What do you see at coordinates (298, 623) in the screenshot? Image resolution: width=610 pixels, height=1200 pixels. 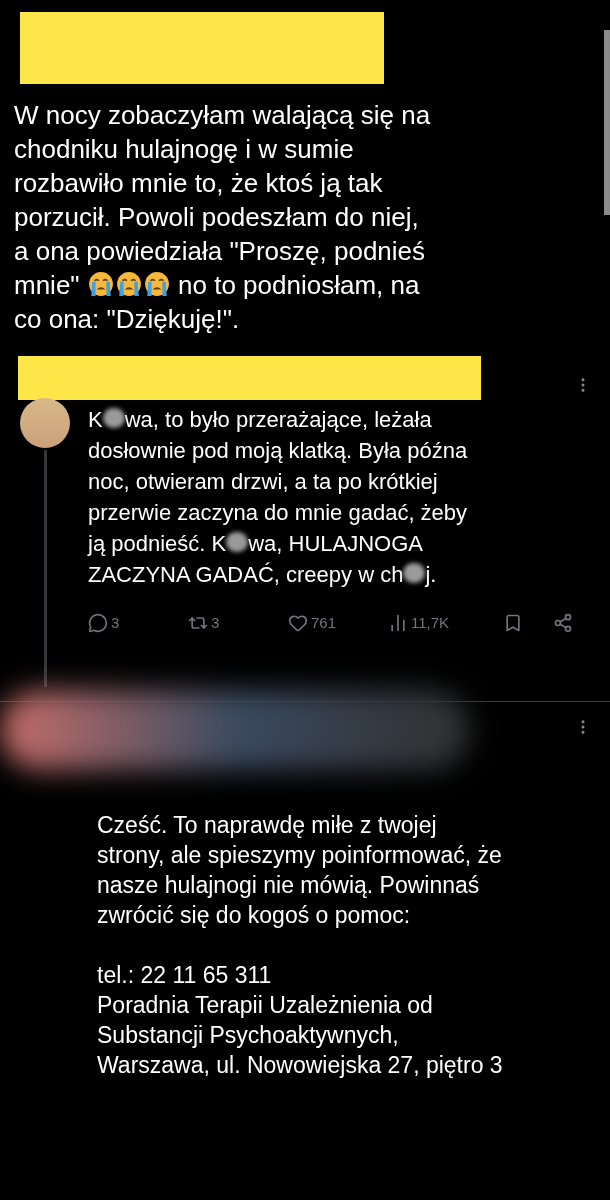 I see `heart-icon` at bounding box center [298, 623].